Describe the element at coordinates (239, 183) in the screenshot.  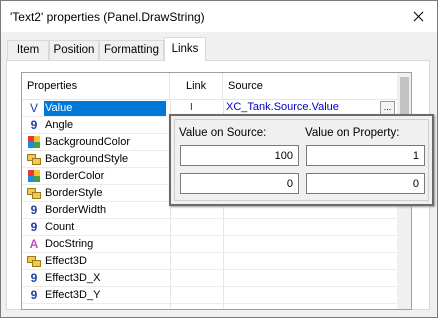
I see `source-value-field-2: 0` at that location.